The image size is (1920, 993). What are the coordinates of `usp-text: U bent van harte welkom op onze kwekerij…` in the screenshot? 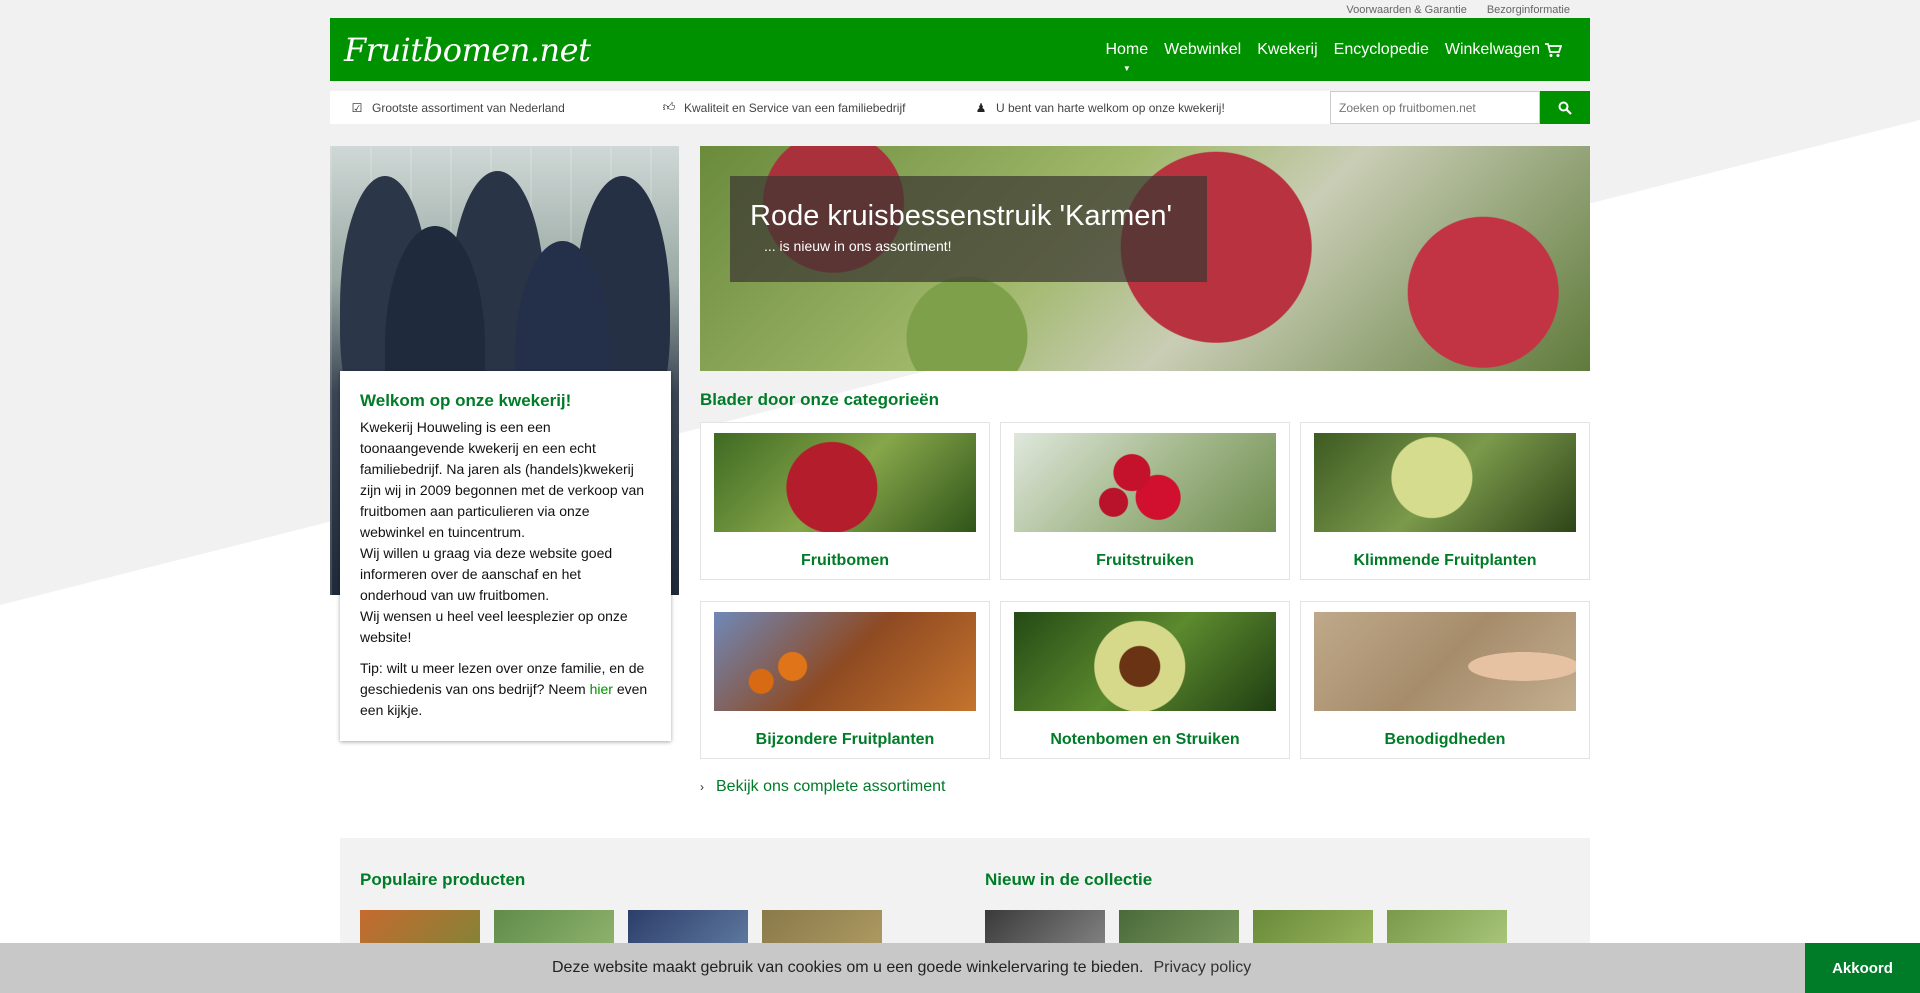 It's located at (1110, 107).